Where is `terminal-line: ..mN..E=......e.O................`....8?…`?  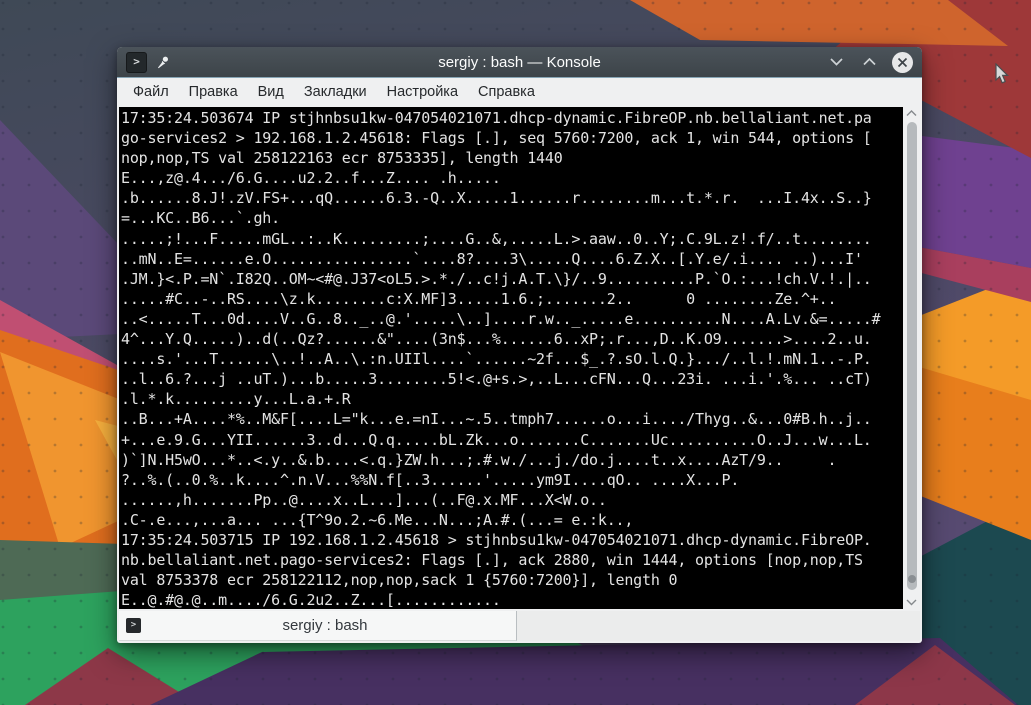
terminal-line: ..mN..E=......e.O................`....8?… is located at coordinates (492, 258).